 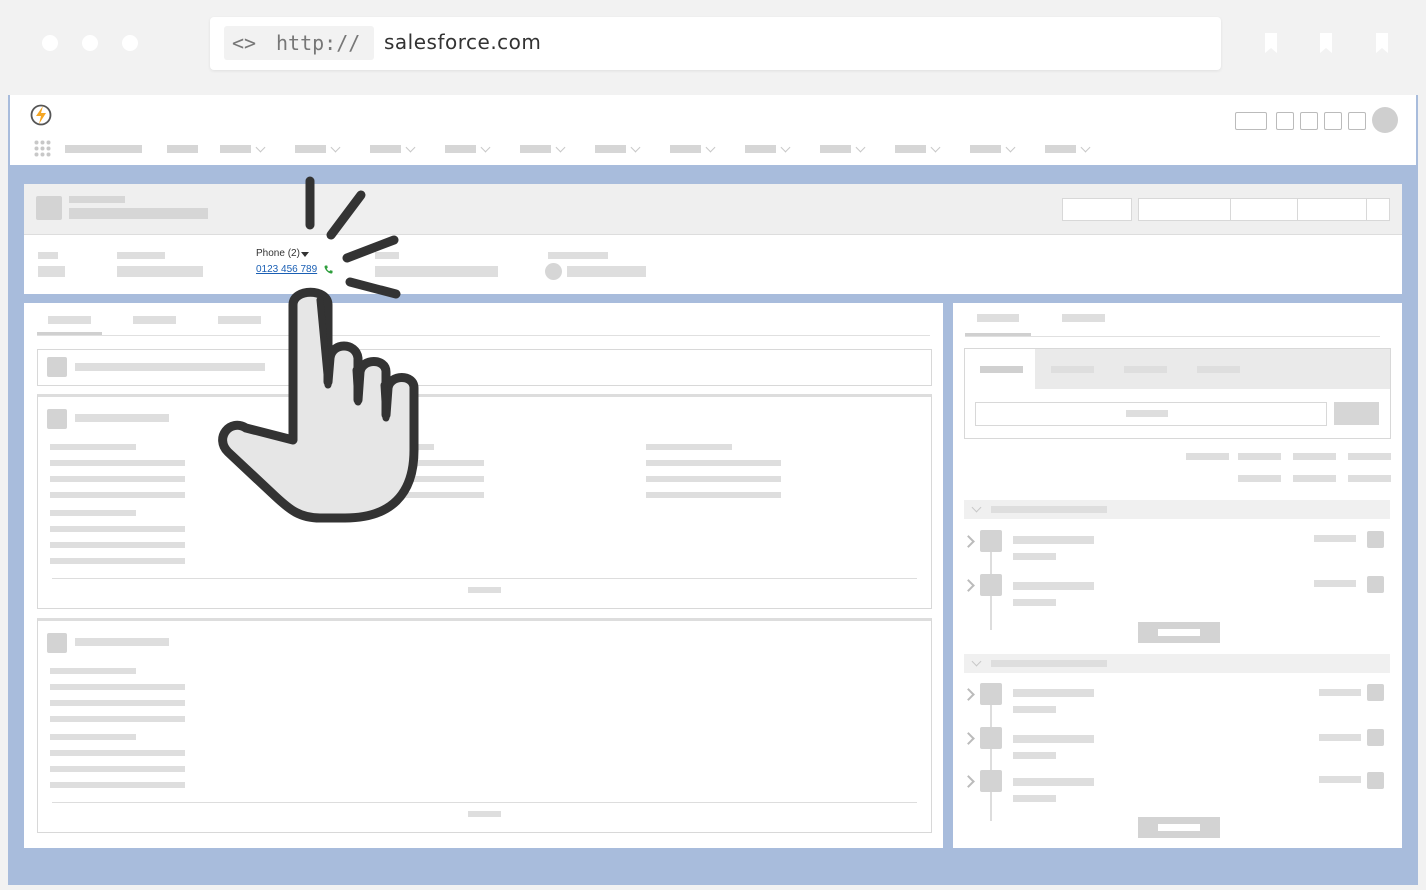 I want to click on card-footer-divider, so click(x=484, y=802).